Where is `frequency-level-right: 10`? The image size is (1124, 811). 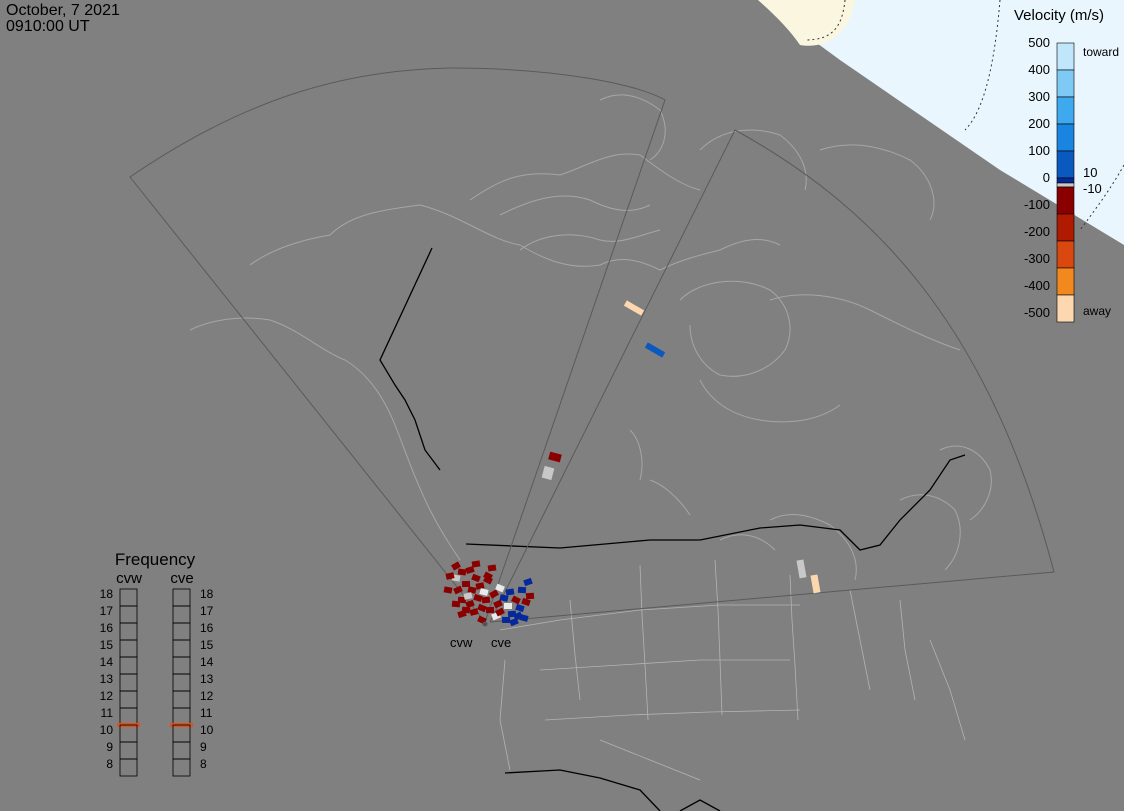 frequency-level-right: 10 is located at coordinates (207, 730).